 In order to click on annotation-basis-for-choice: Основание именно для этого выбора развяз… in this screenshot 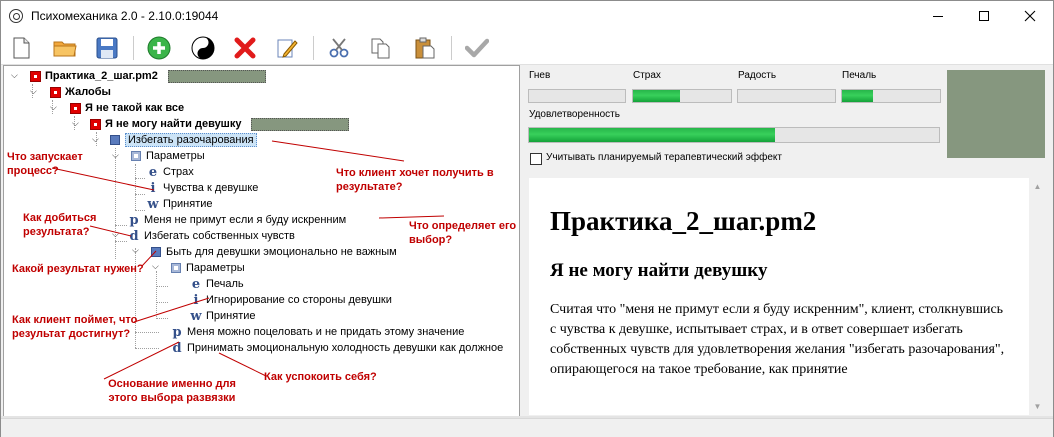, I will do `click(172, 391)`.